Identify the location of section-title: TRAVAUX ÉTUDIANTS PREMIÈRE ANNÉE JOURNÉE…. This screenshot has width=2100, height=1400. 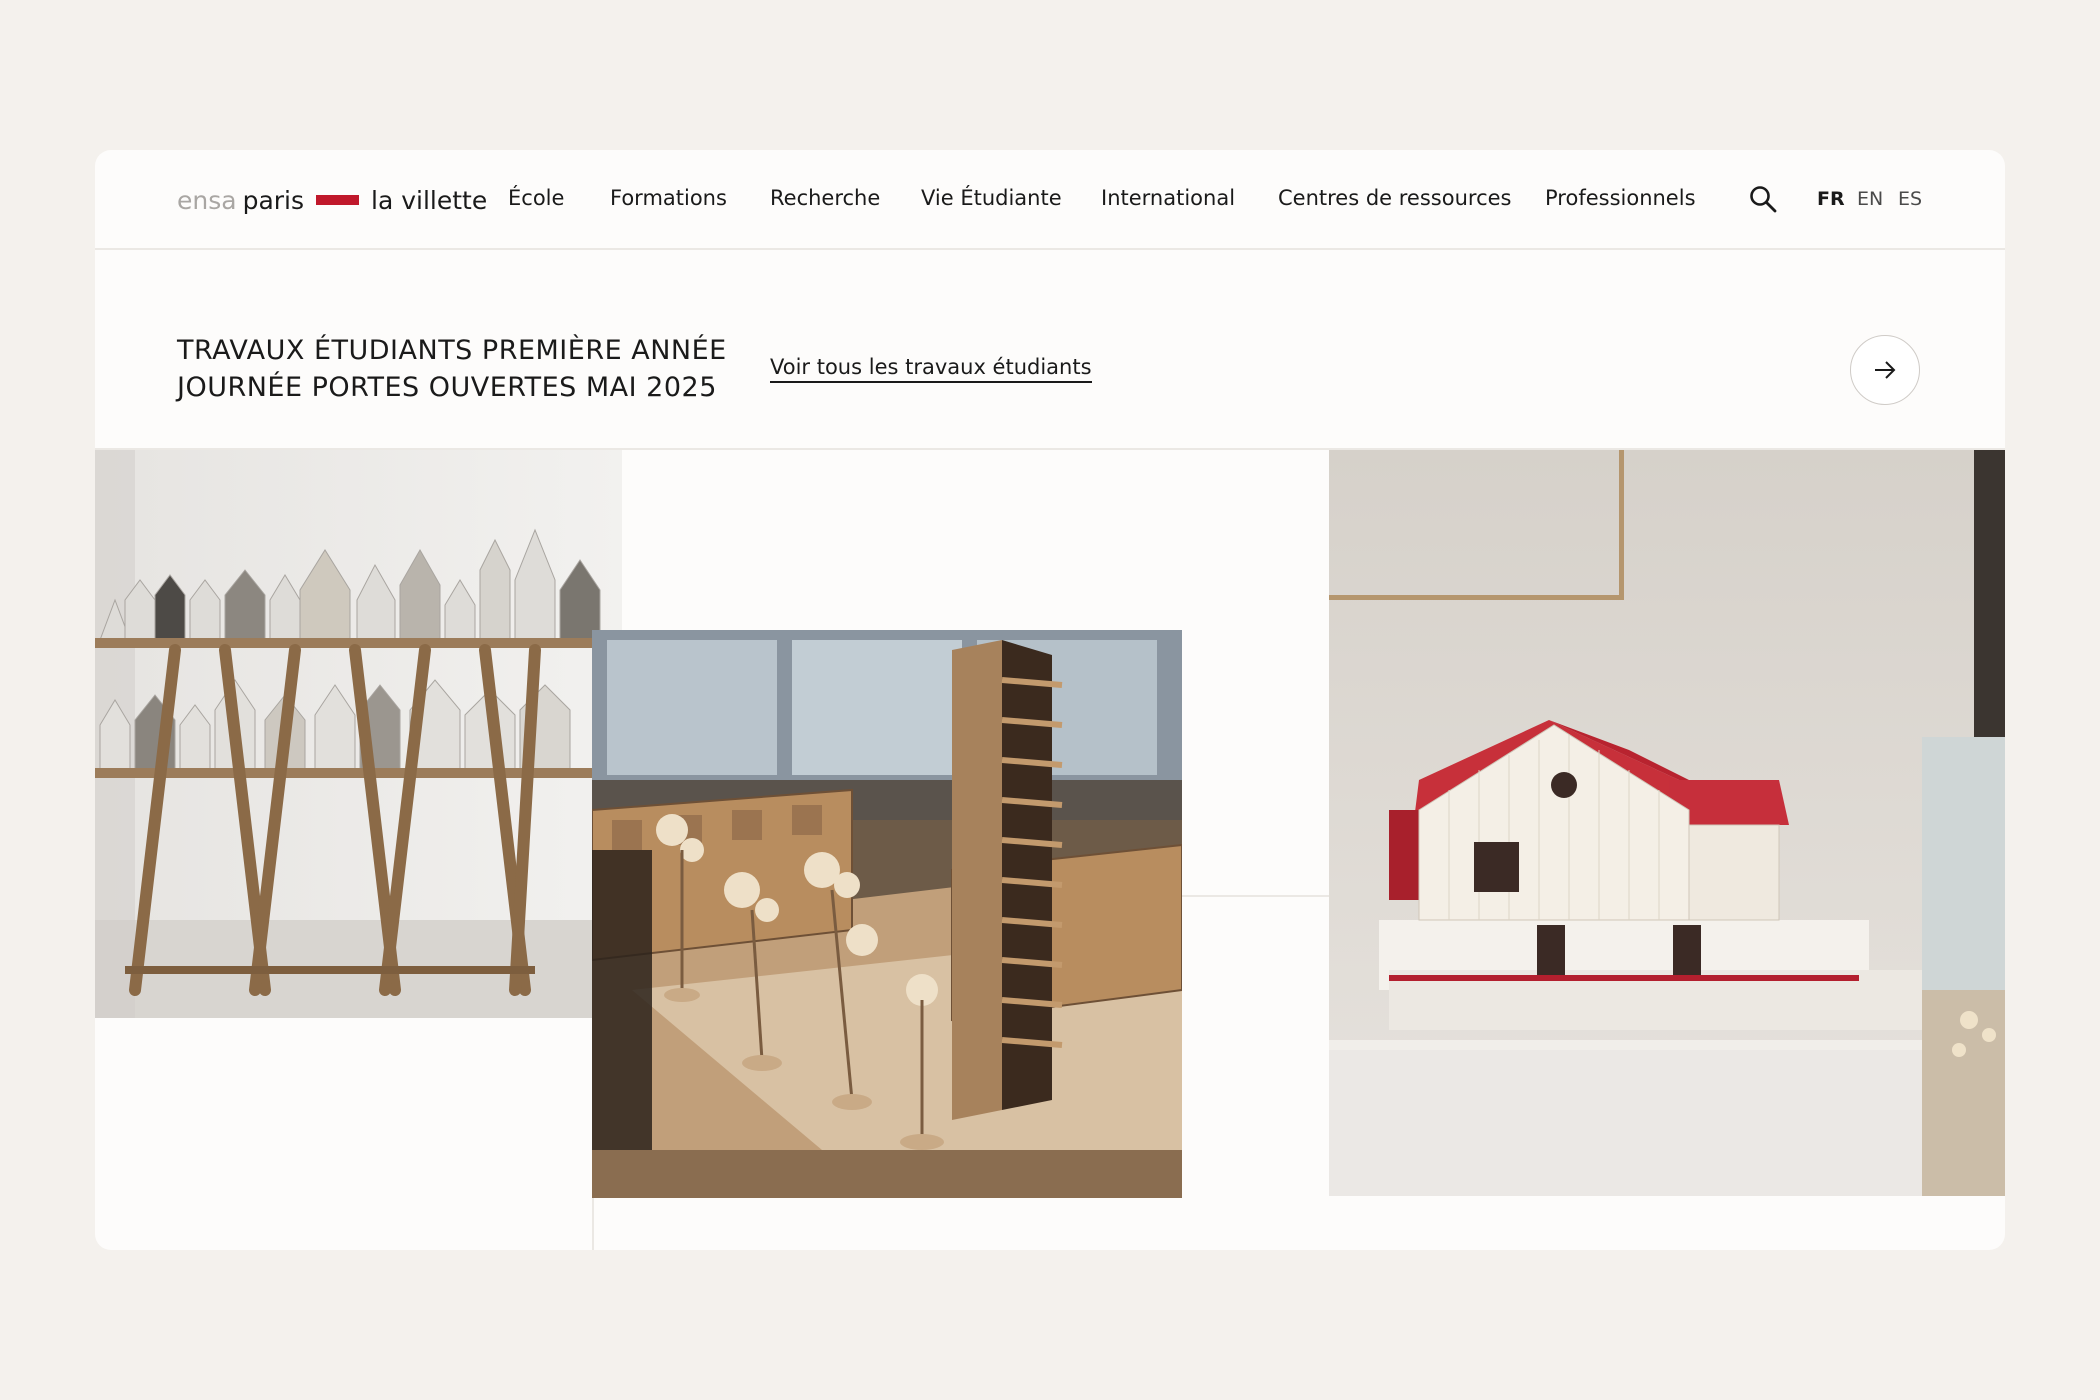
(452, 369).